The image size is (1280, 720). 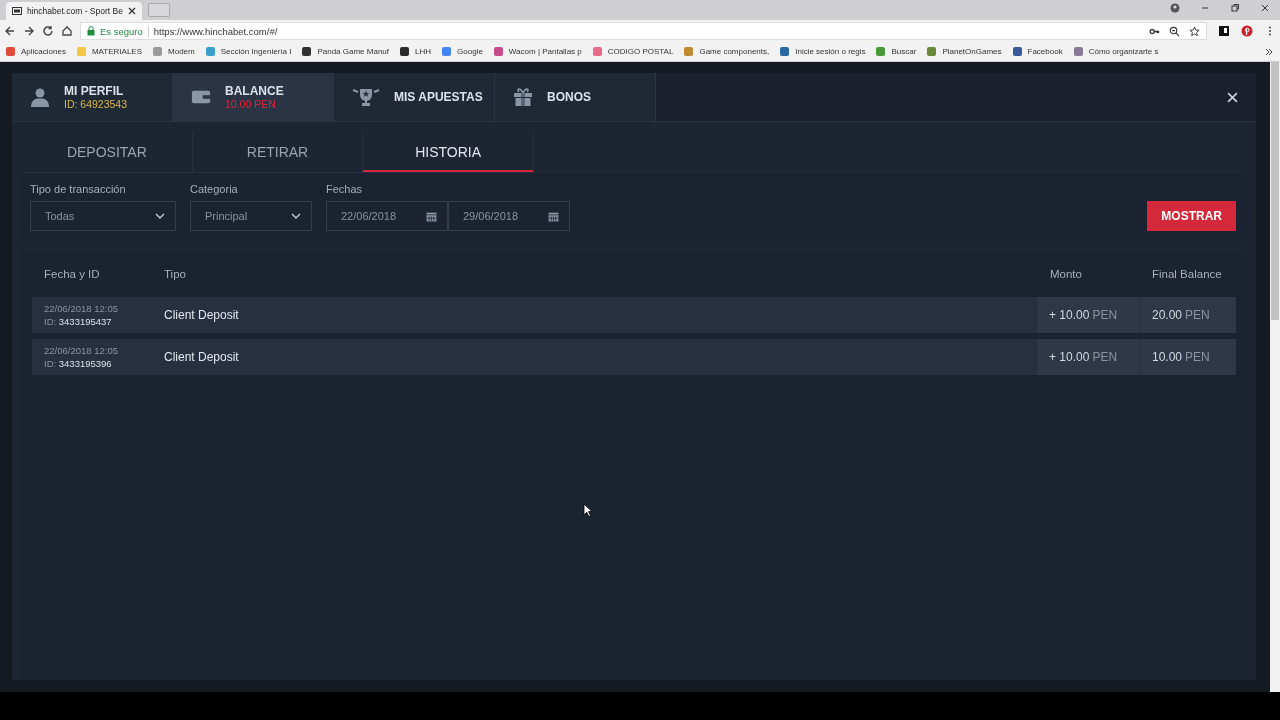 What do you see at coordinates (121, 31) in the screenshot?
I see `security-label: Es seguro` at bounding box center [121, 31].